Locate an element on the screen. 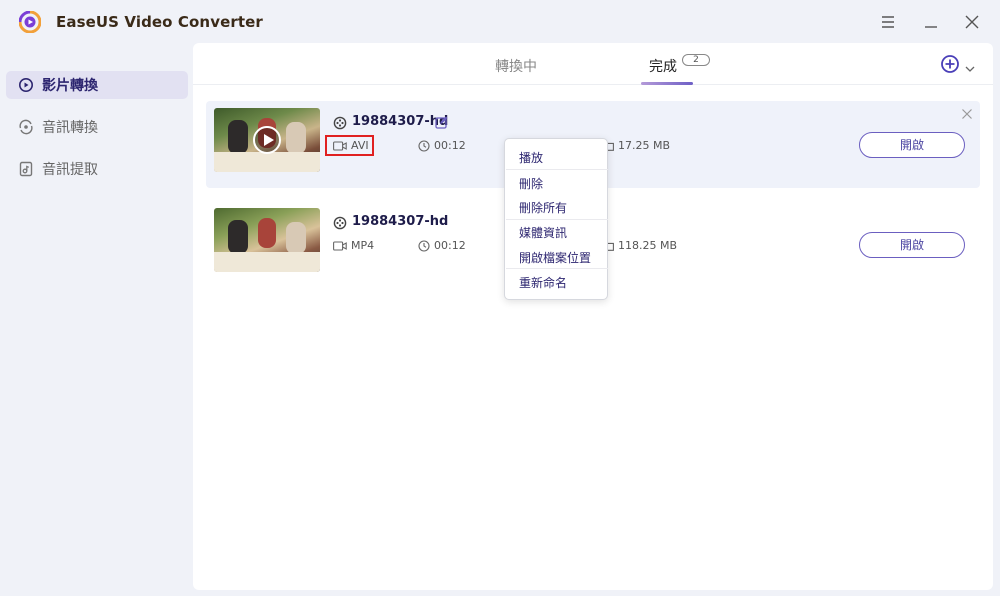 This screenshot has height=596, width=1000. format-highlight-box is located at coordinates (349, 145).